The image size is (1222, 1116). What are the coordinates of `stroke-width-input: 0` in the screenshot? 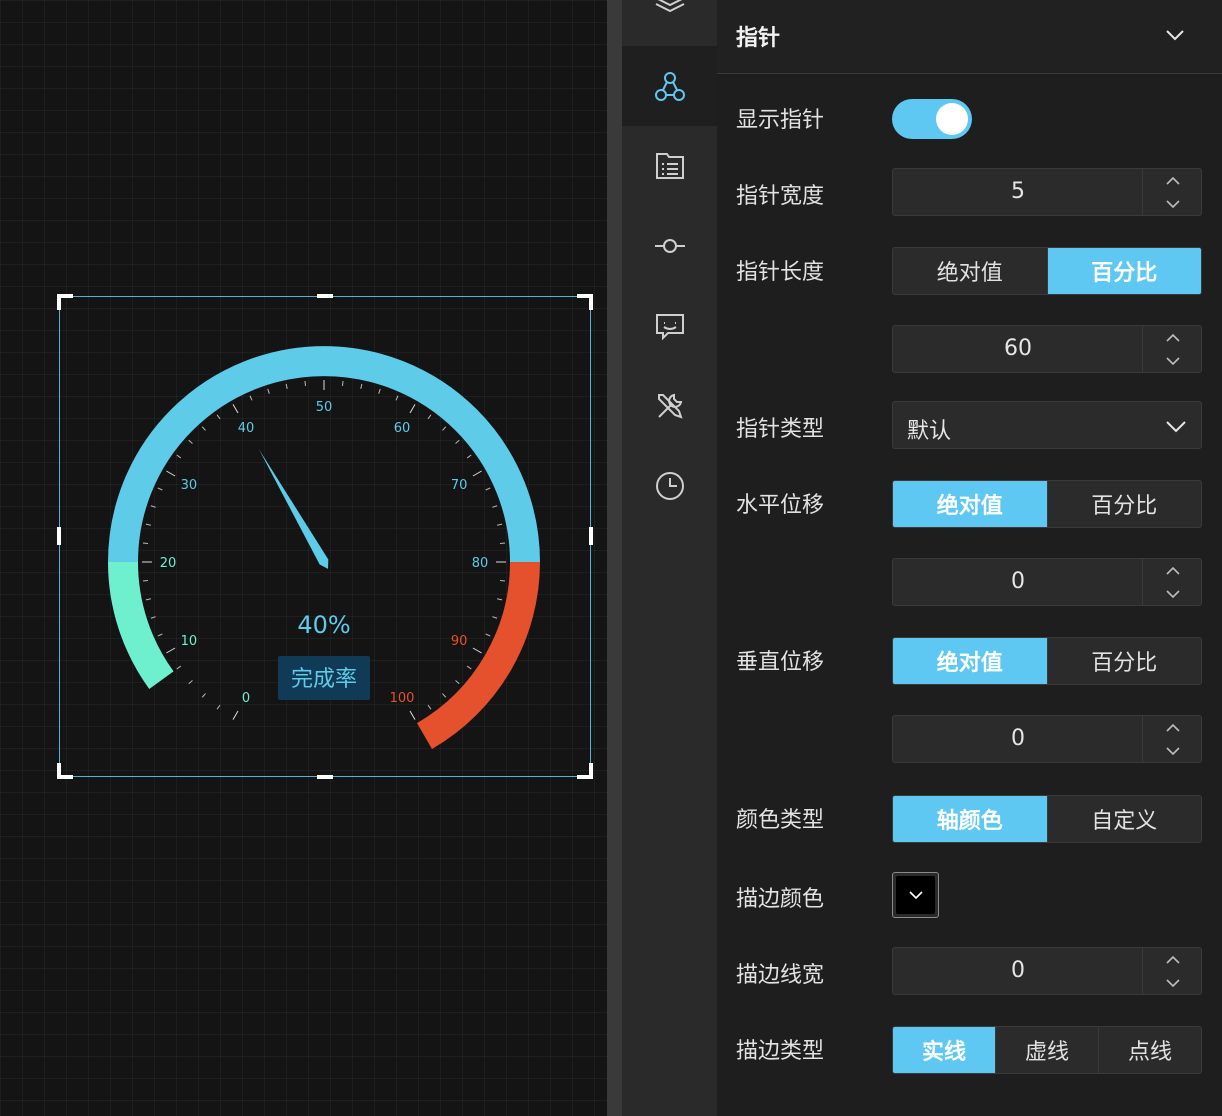 It's located at (1047, 971).